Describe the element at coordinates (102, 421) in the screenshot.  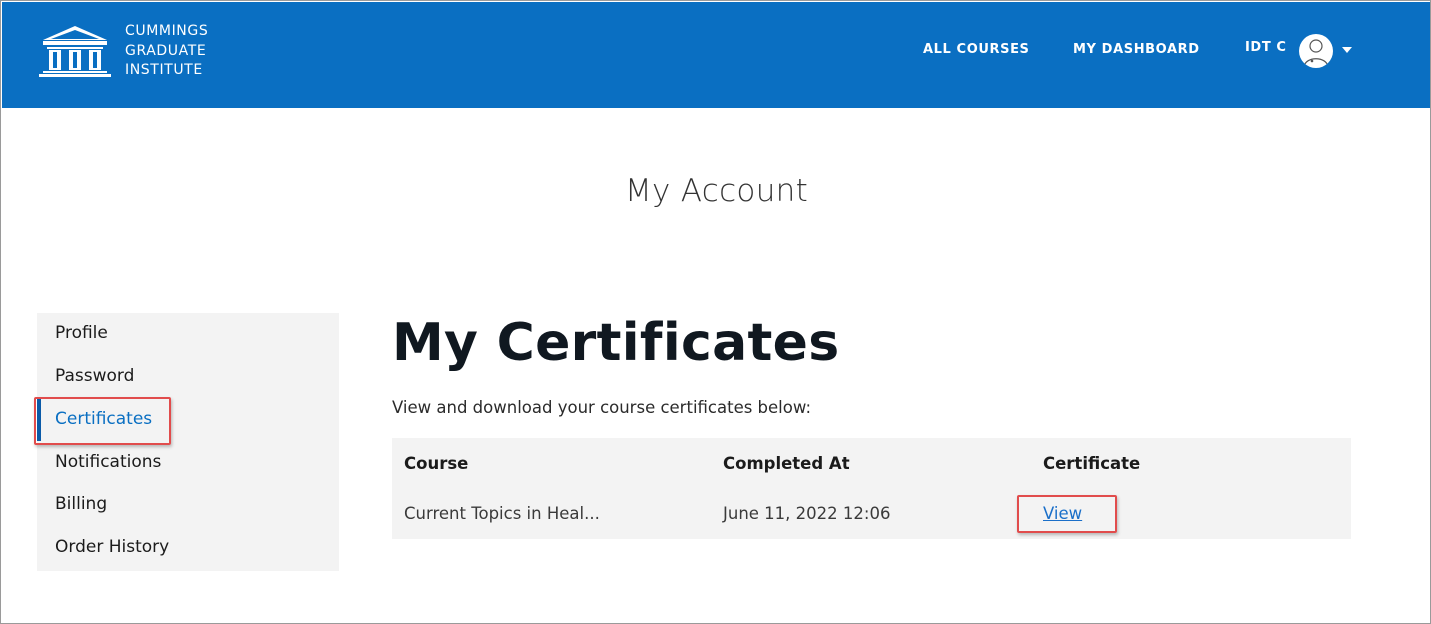
I see `certificates-highlight-box` at that location.